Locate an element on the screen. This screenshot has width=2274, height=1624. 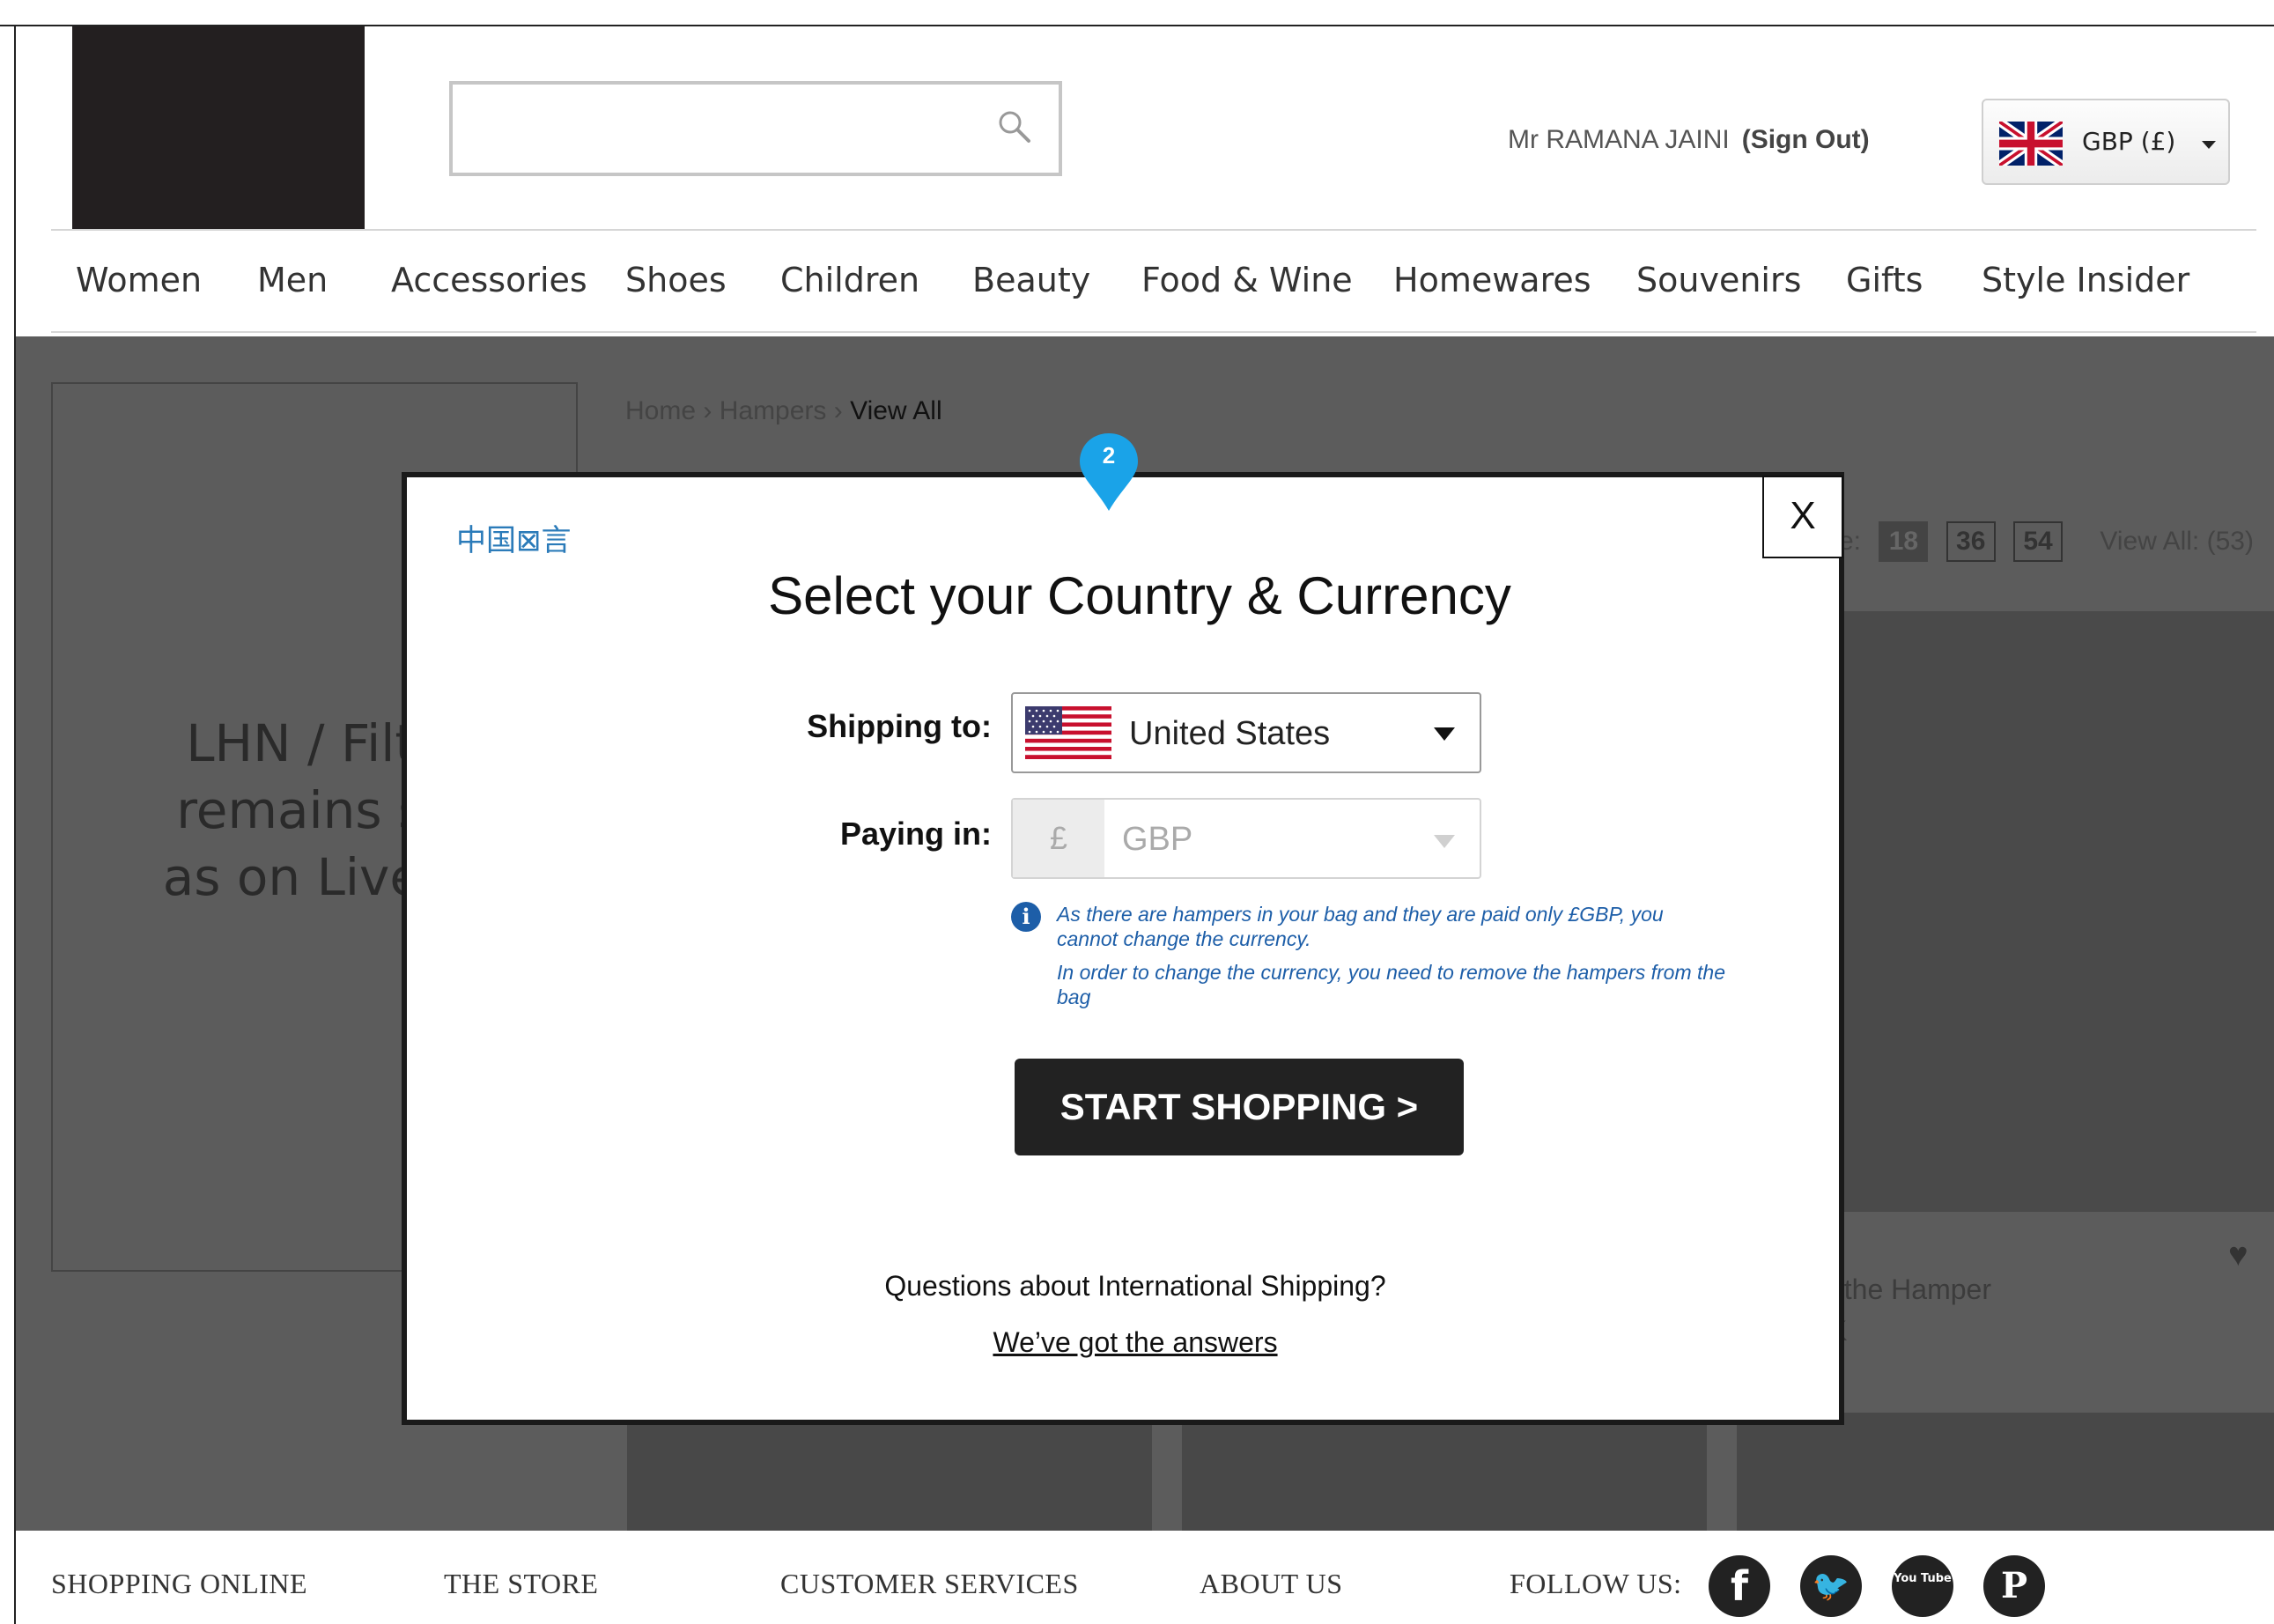
shipping-label: Shipping to: is located at coordinates (899, 726).